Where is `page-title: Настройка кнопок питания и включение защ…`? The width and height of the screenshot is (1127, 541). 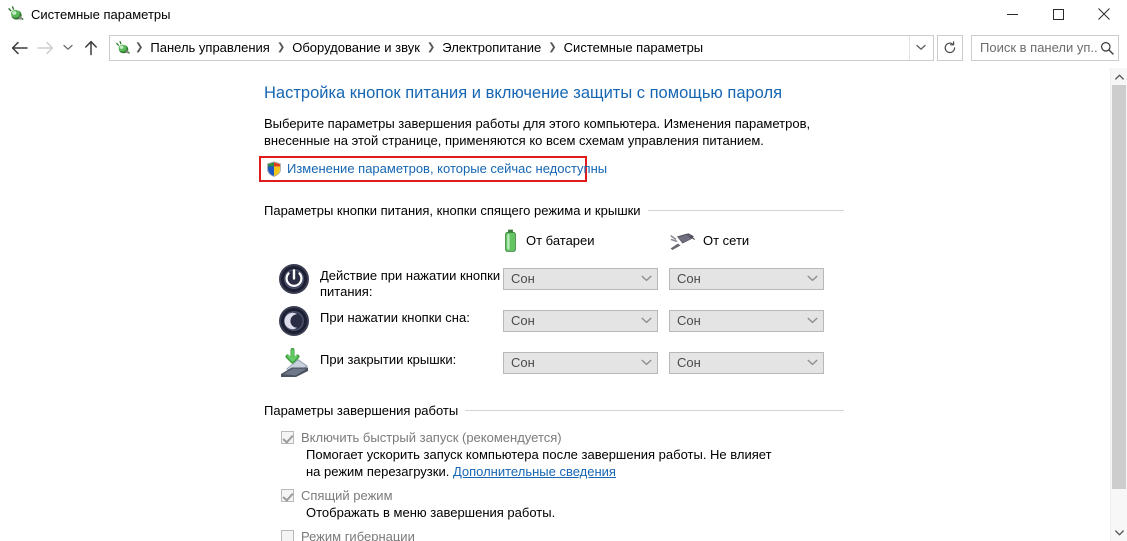 page-title: Настройка кнопок питания и включение защ… is located at coordinates (523, 93).